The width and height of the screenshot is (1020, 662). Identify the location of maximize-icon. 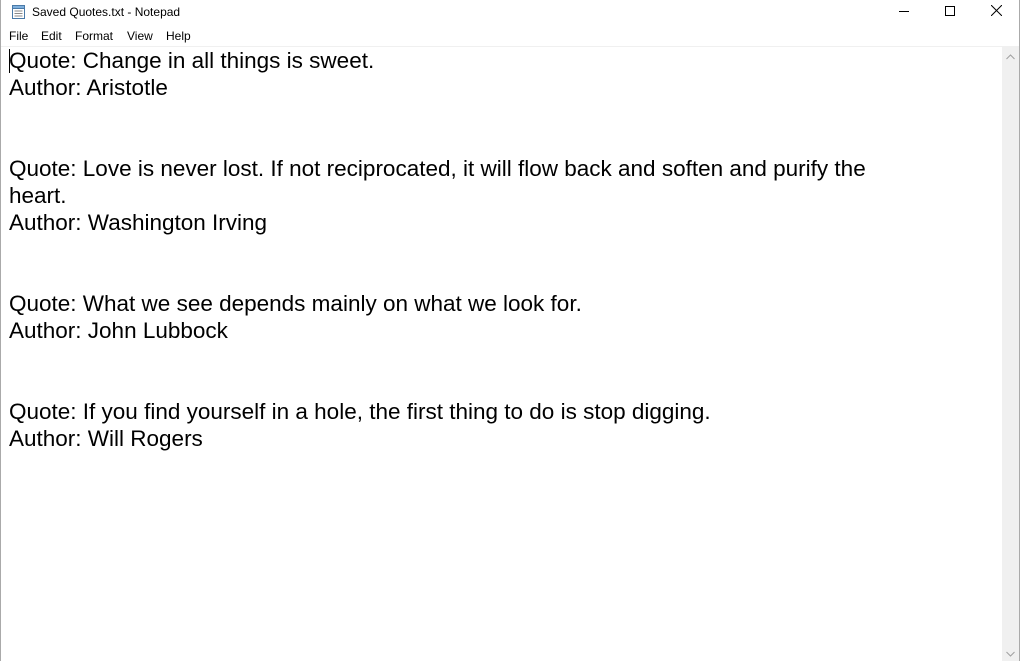
(950, 12).